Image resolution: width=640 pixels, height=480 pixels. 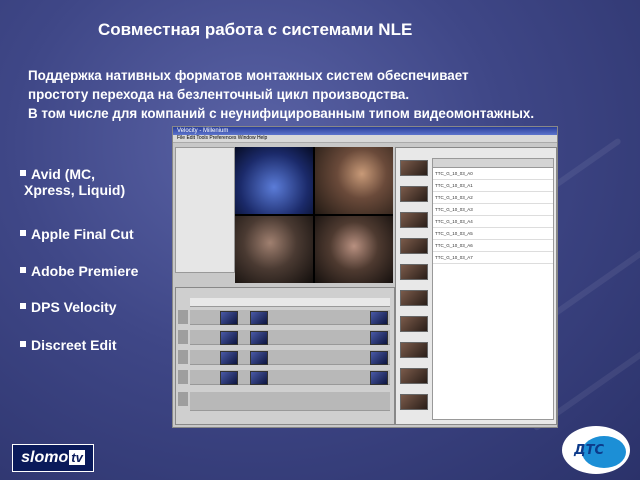 What do you see at coordinates (82, 234) in the screenshot?
I see `bullet-label: Apple Final Cut` at bounding box center [82, 234].